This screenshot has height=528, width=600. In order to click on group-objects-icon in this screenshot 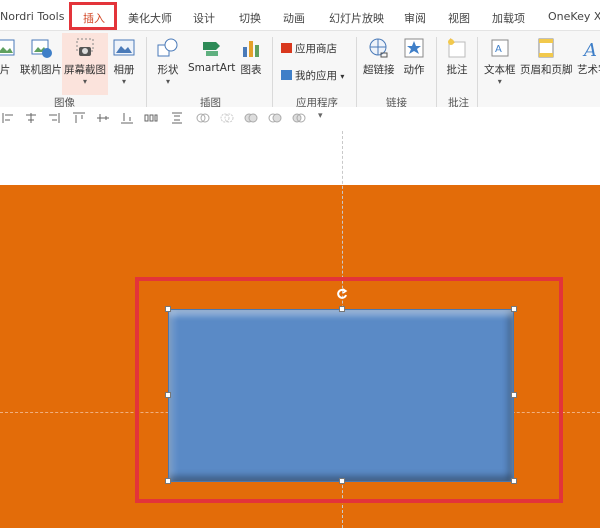, I will do `click(203, 118)`.